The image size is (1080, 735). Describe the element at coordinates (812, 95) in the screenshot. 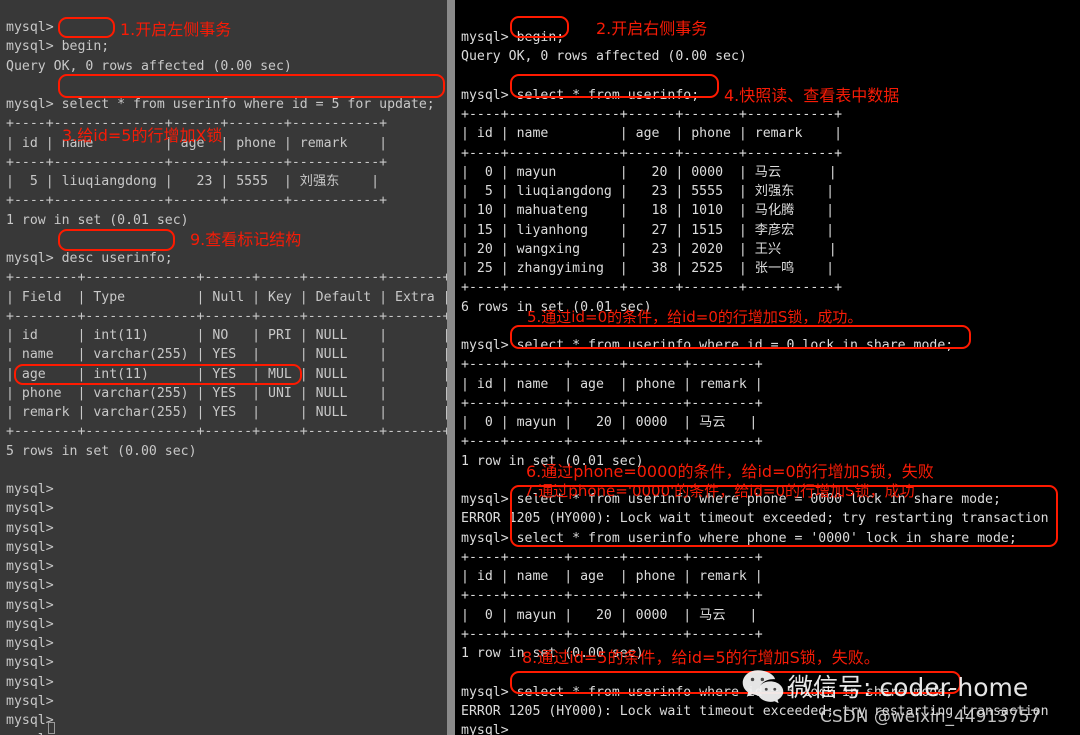

I see `annotation-4: 4.快照读、查看表中数据` at that location.